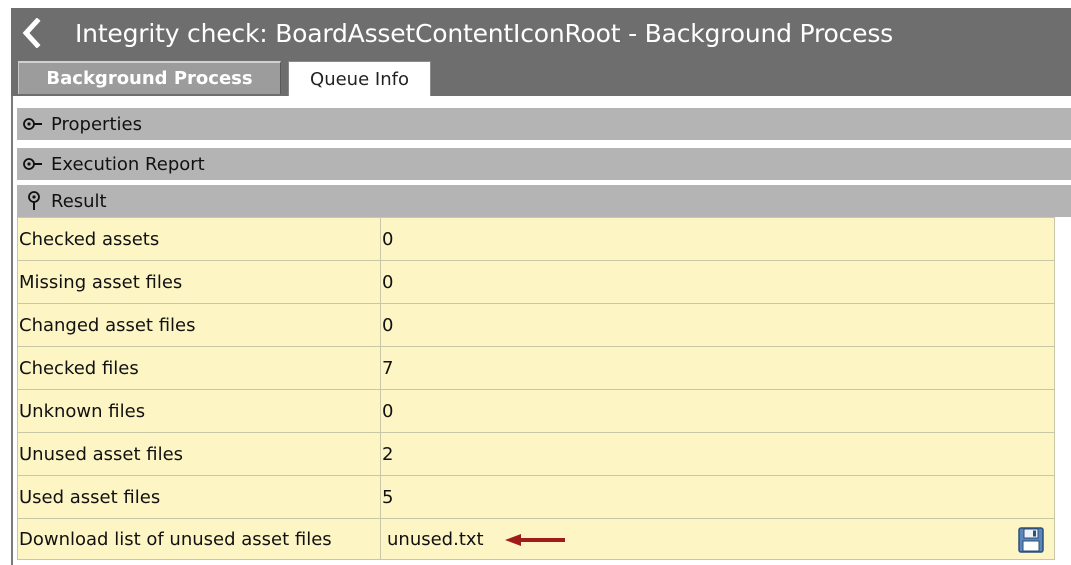 The width and height of the screenshot is (1071, 565). What do you see at coordinates (199, 454) in the screenshot?
I see `row-label: Unused asset files` at bounding box center [199, 454].